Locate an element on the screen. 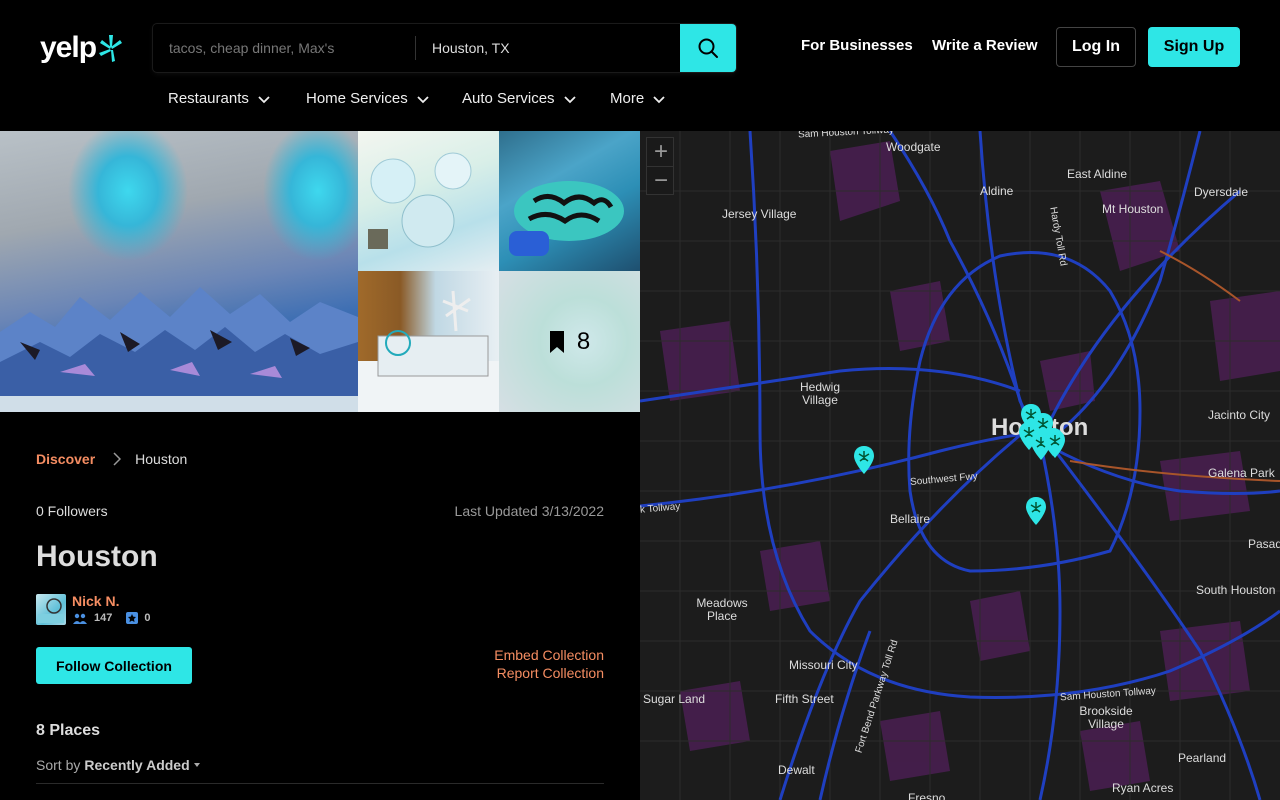 This screenshot has width=1280, height=800. nav-auto-services: Auto Services is located at coordinates (519, 98).